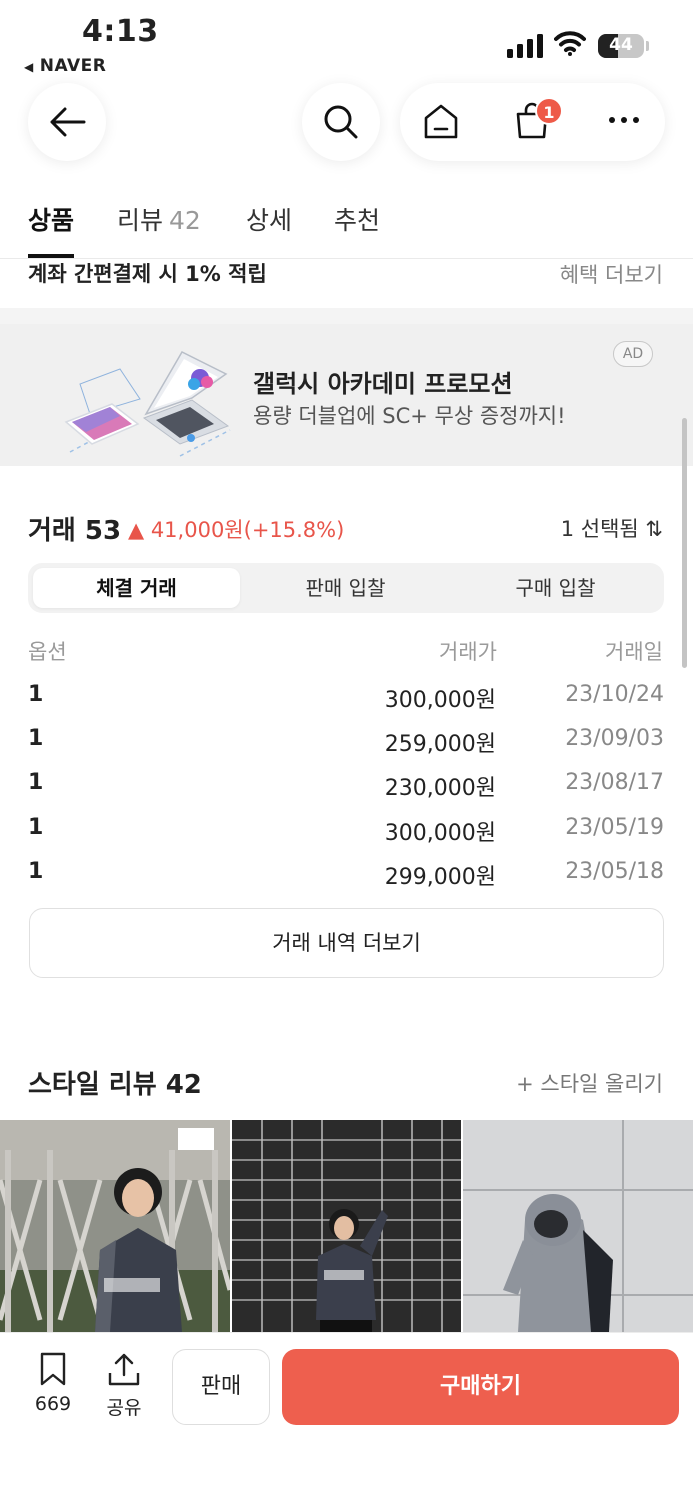 This screenshot has width=693, height=1500. What do you see at coordinates (185, 220) in the screenshot?
I see `tab-review-count: 42` at bounding box center [185, 220].